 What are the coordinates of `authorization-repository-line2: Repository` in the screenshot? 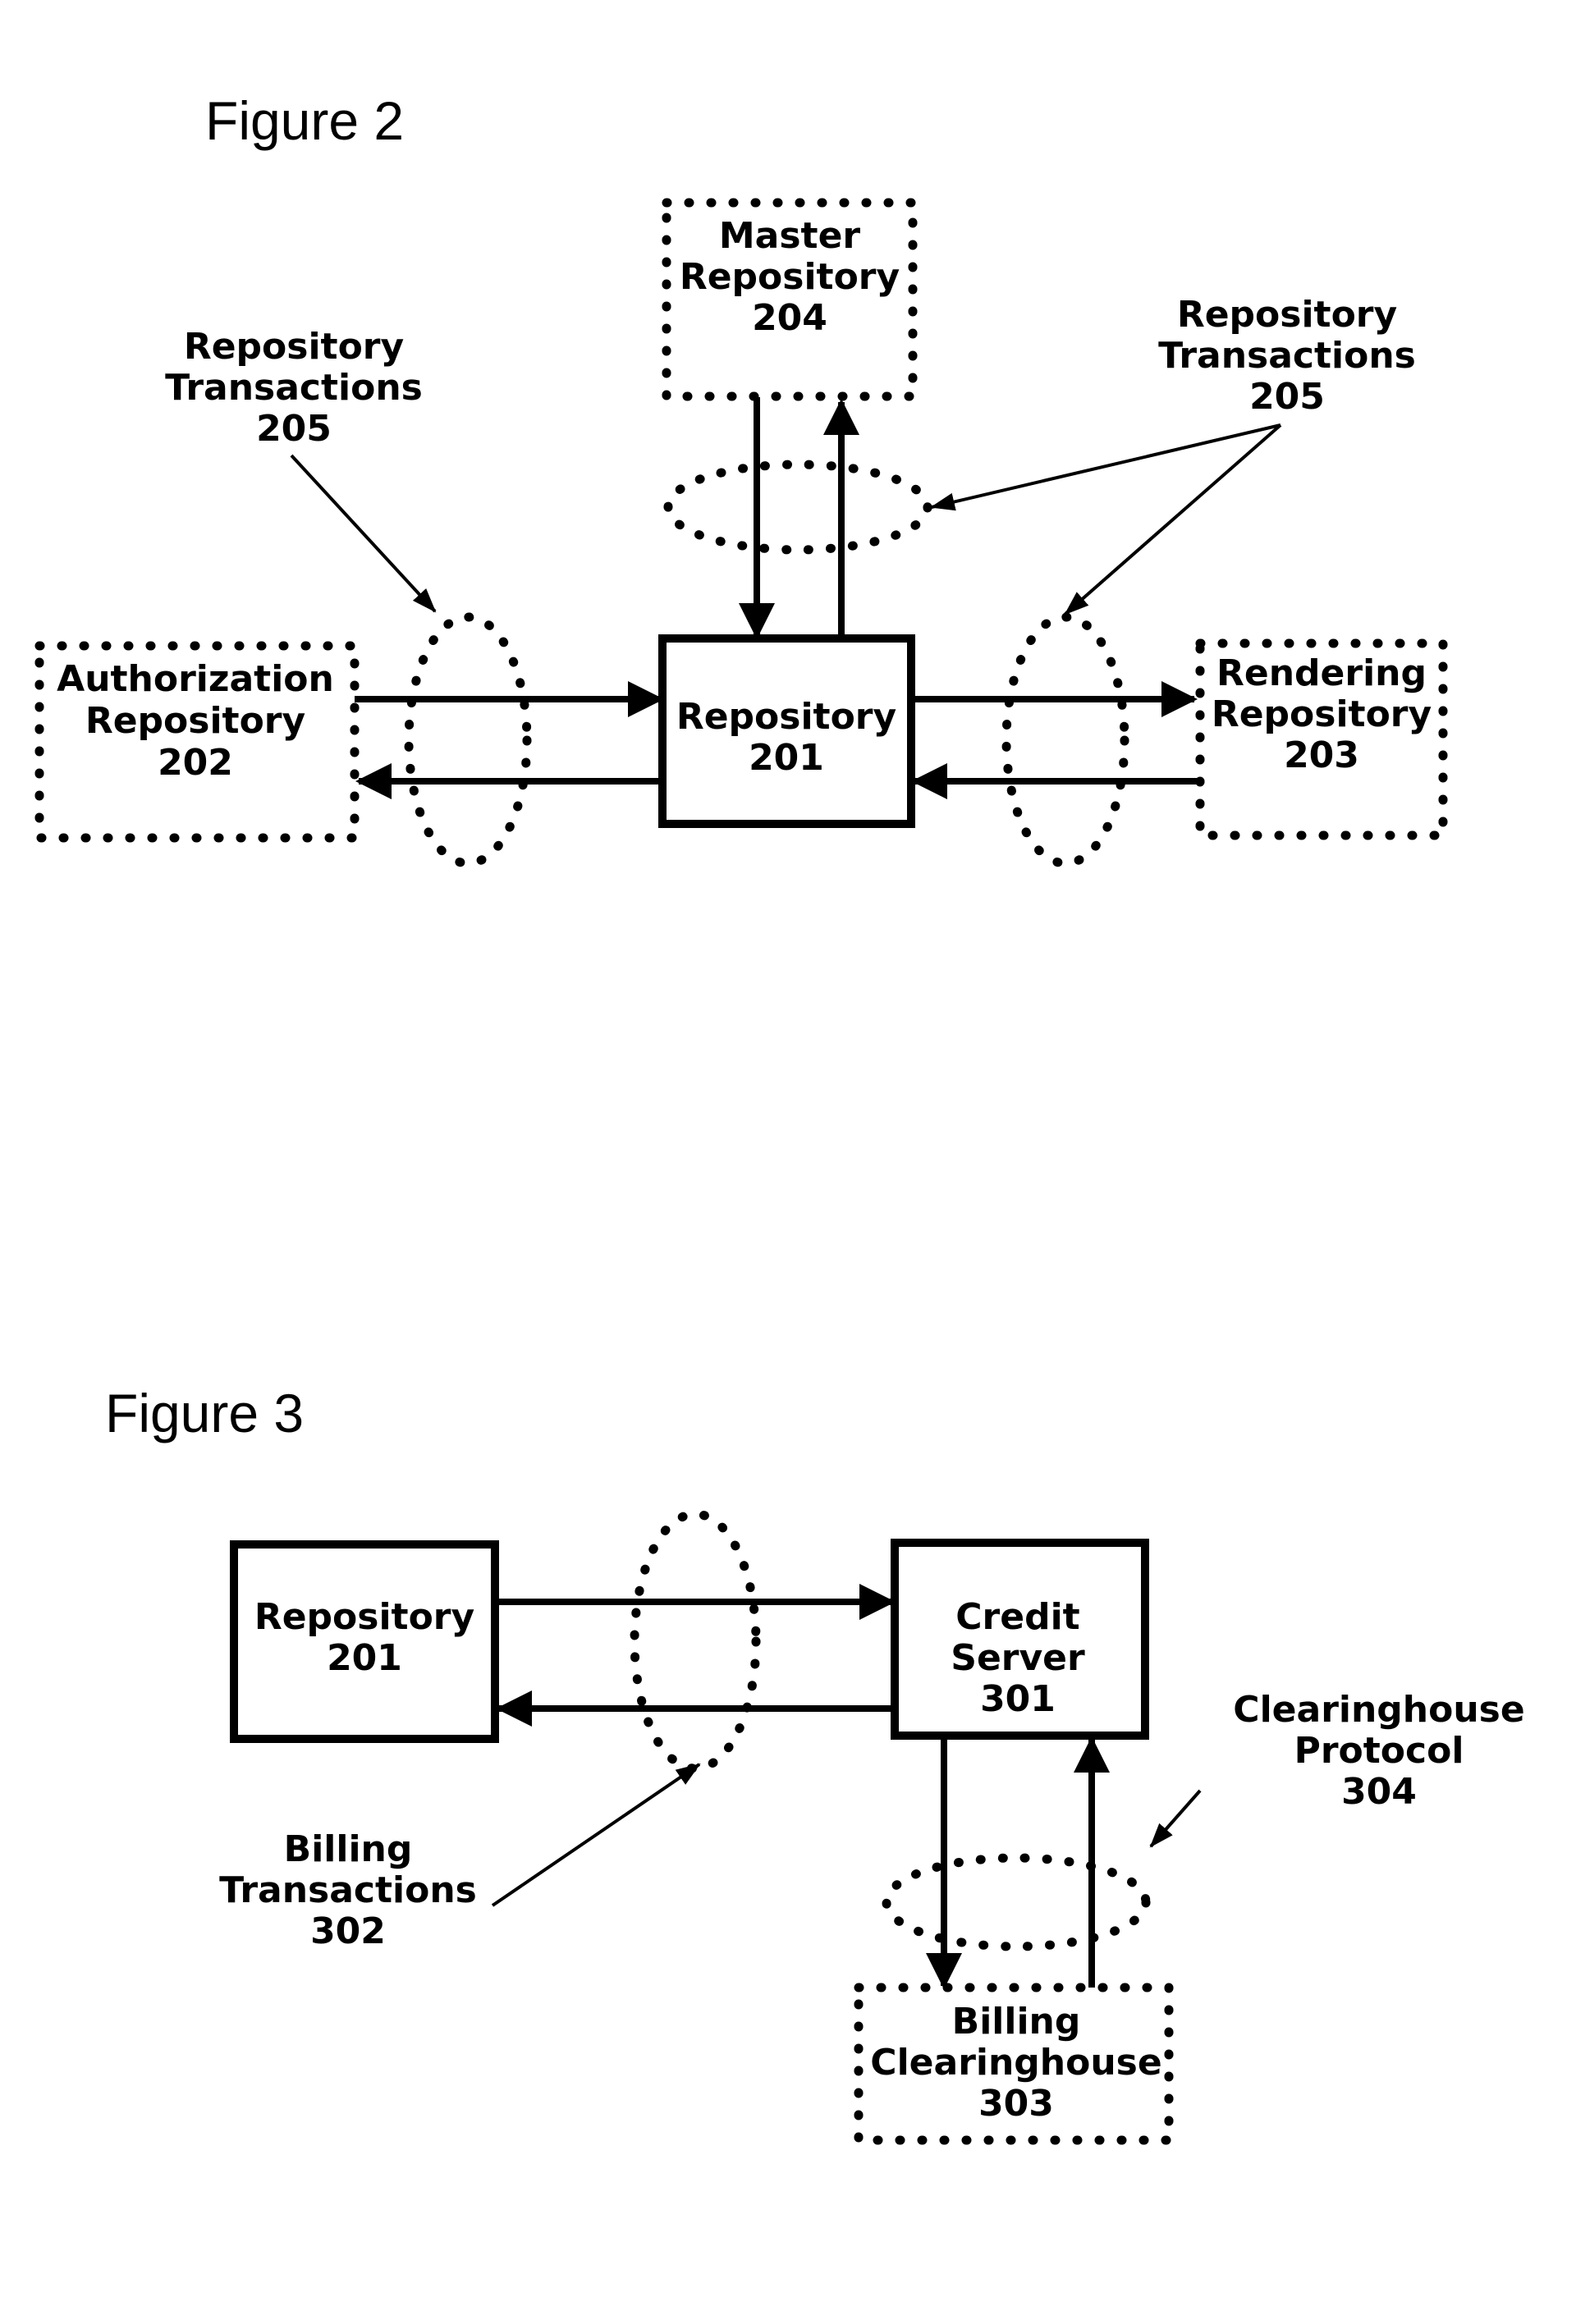 It's located at (195, 721).